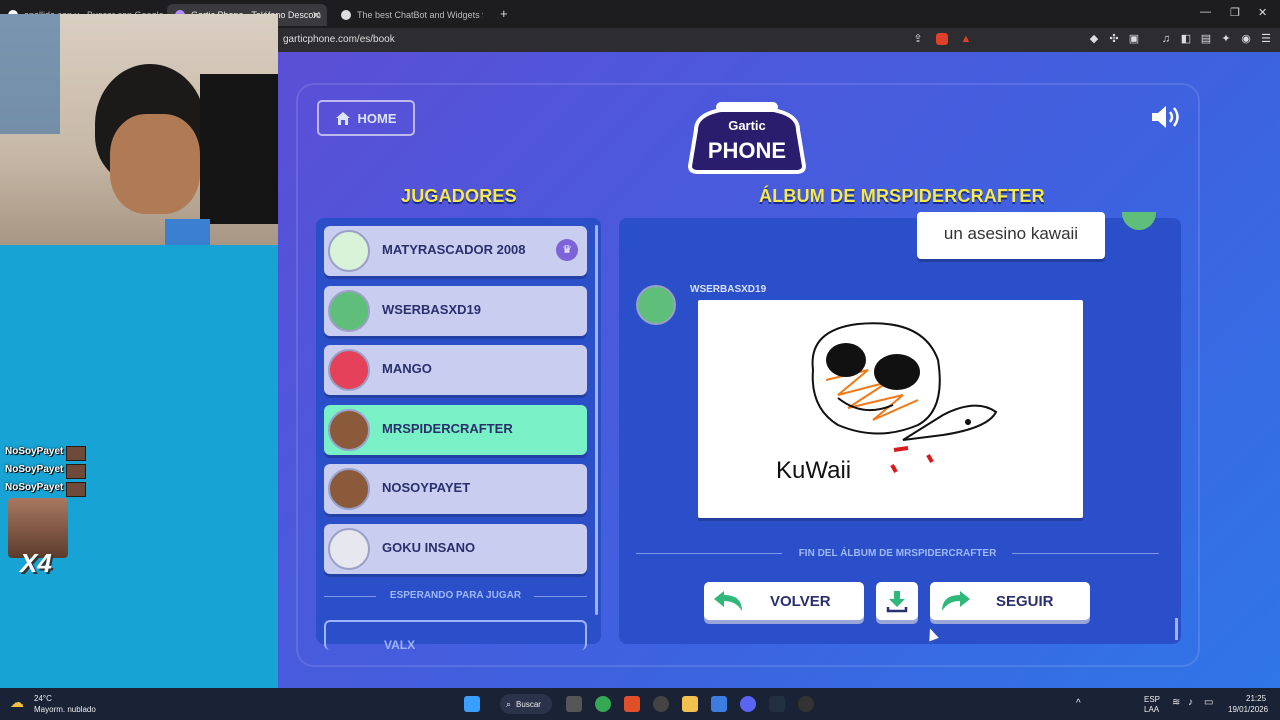 This screenshot has width=1280, height=720. I want to click on discord-icon, so click(748, 704).